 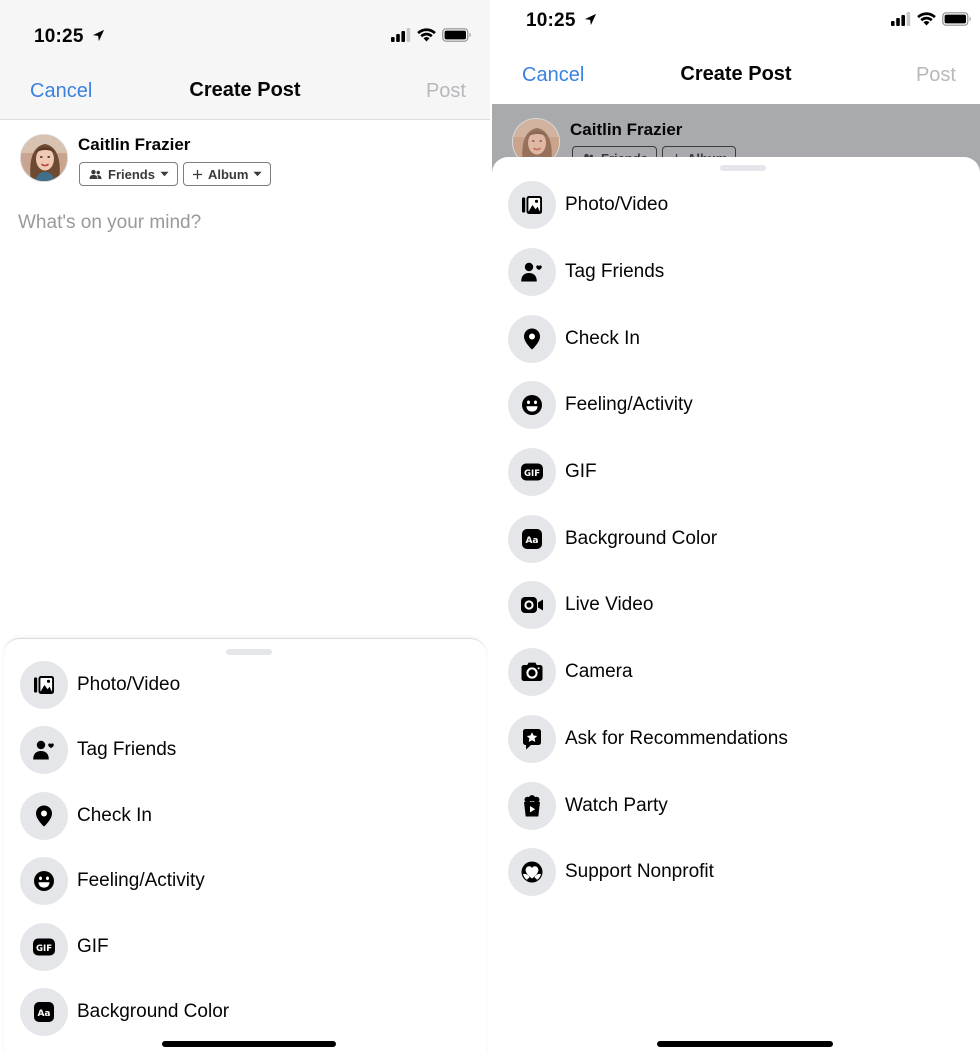 What do you see at coordinates (245, 31) in the screenshot?
I see `status-bar: 10:25` at bounding box center [245, 31].